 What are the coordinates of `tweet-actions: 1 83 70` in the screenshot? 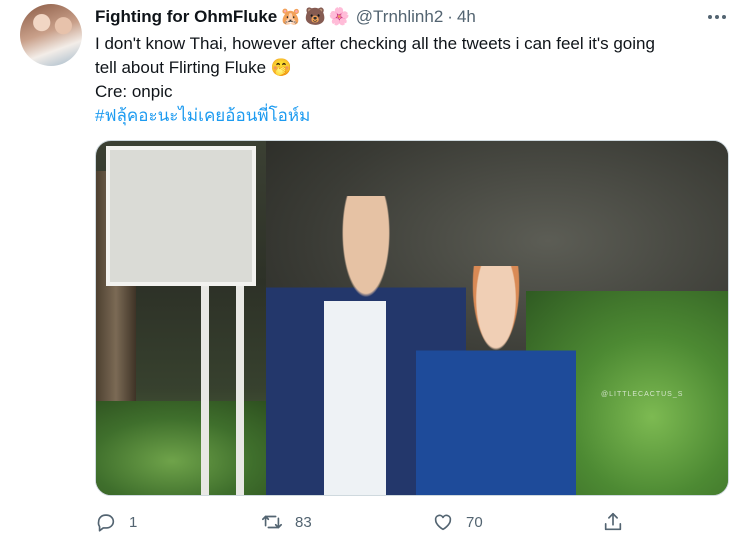 It's located at (365, 522).